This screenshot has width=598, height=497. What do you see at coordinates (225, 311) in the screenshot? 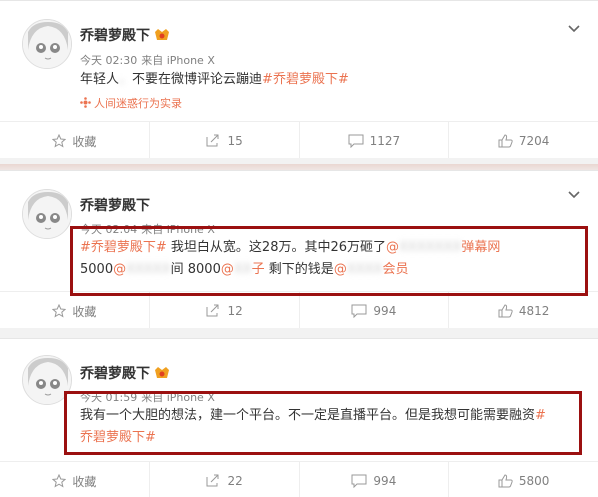
I see `repost-button: 12` at bounding box center [225, 311].